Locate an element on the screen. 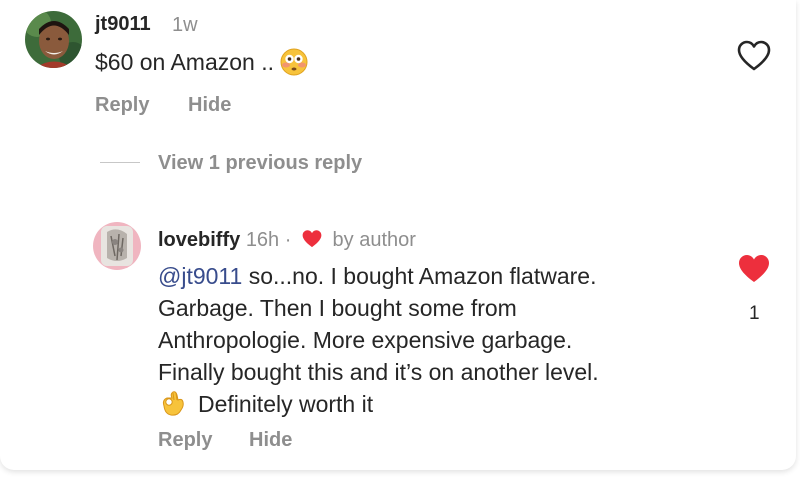 Image resolution: width=800 pixels, height=479 pixels. reply-hide-button: Hide is located at coordinates (270, 440).